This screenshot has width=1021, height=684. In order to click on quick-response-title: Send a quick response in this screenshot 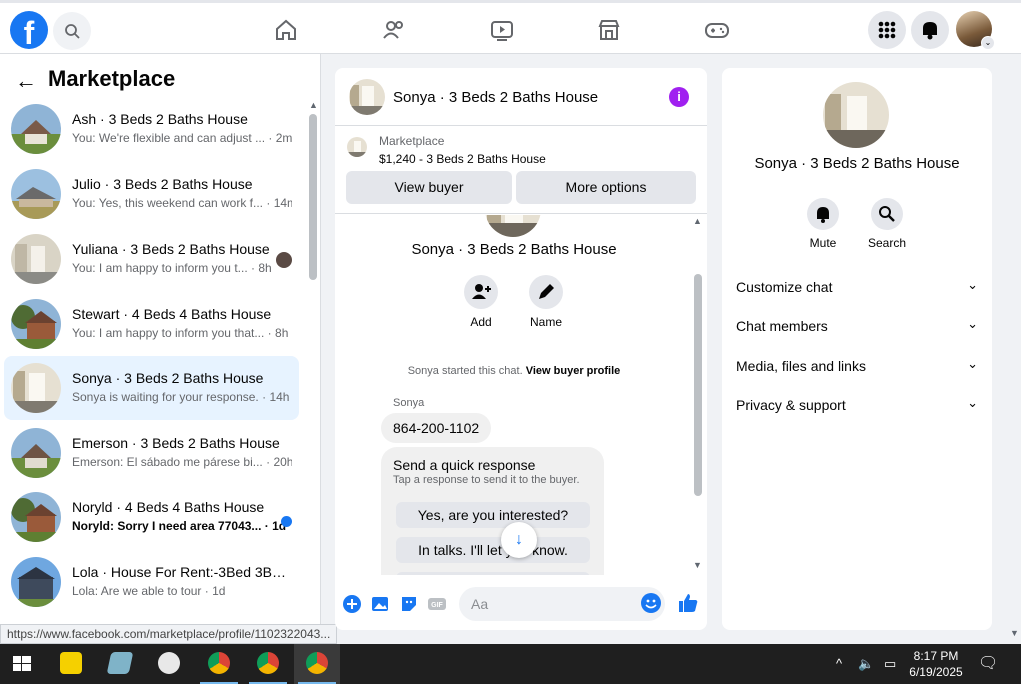, I will do `click(464, 465)`.